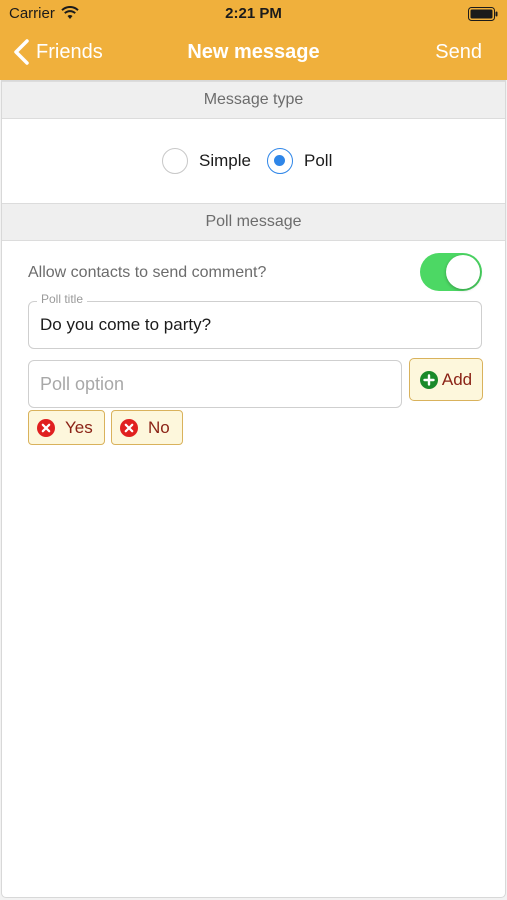 The width and height of the screenshot is (507, 900). I want to click on radio-simple: Simple, so click(206, 161).